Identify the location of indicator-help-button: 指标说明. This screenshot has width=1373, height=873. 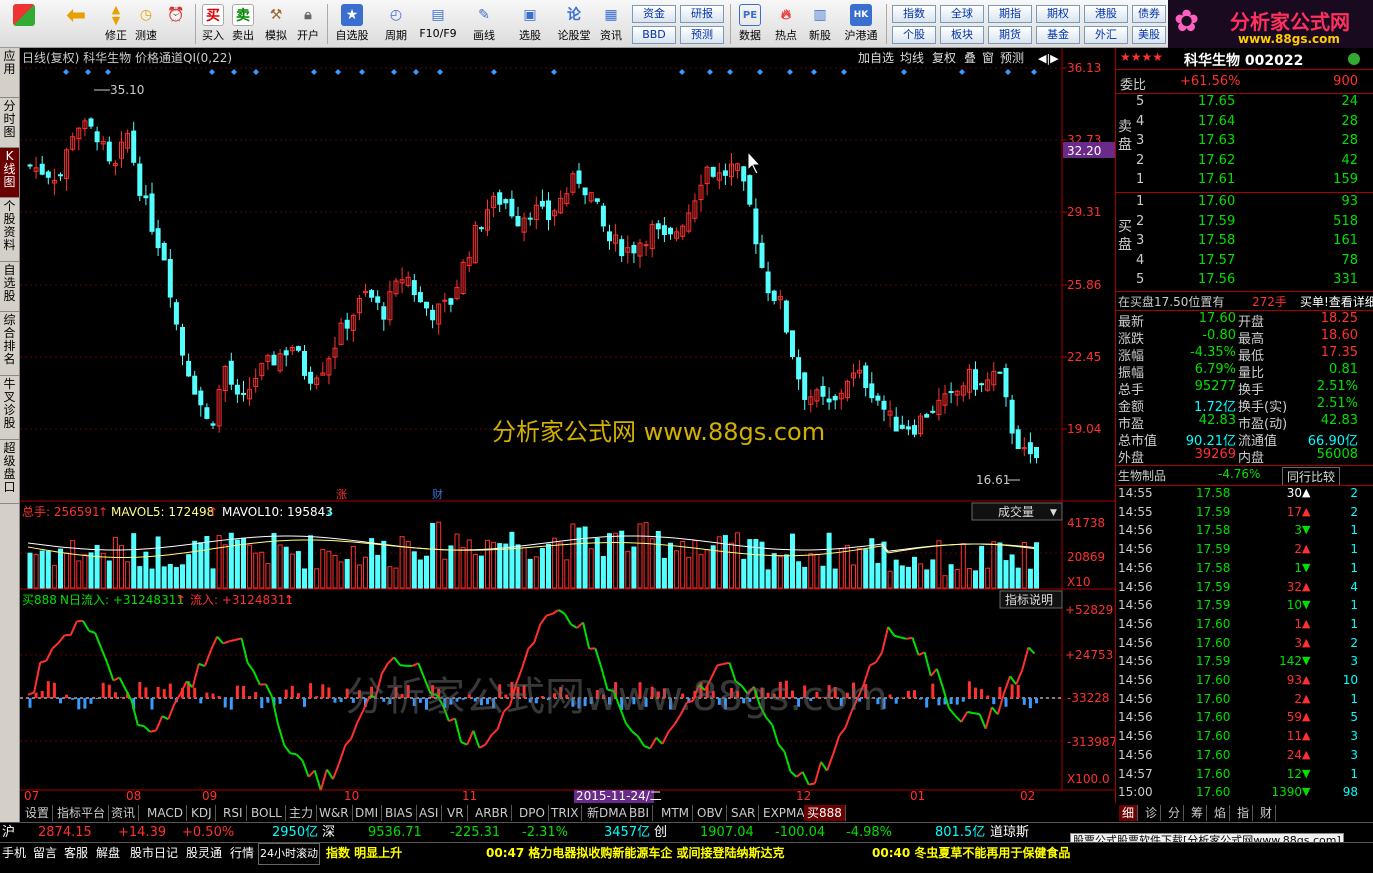
(1029, 599).